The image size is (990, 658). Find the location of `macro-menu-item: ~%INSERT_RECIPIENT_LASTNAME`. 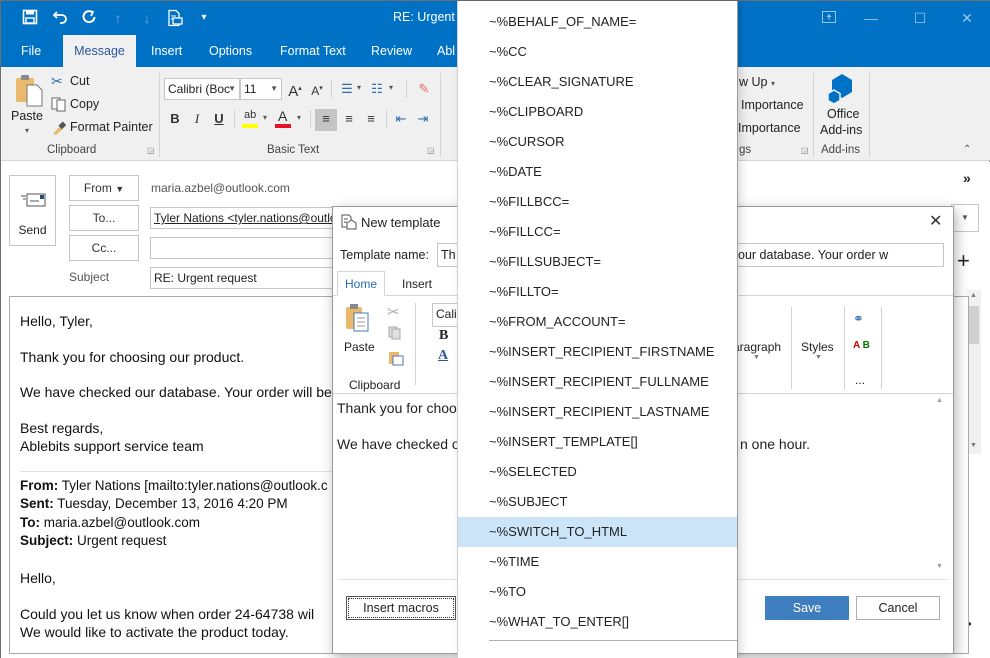

macro-menu-item: ~%INSERT_RECIPIENT_LASTNAME is located at coordinates (597, 412).